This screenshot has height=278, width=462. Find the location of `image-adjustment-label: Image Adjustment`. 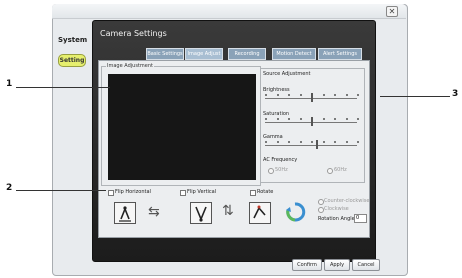

image-adjustment-label: Image Adjustment is located at coordinates (130, 66).